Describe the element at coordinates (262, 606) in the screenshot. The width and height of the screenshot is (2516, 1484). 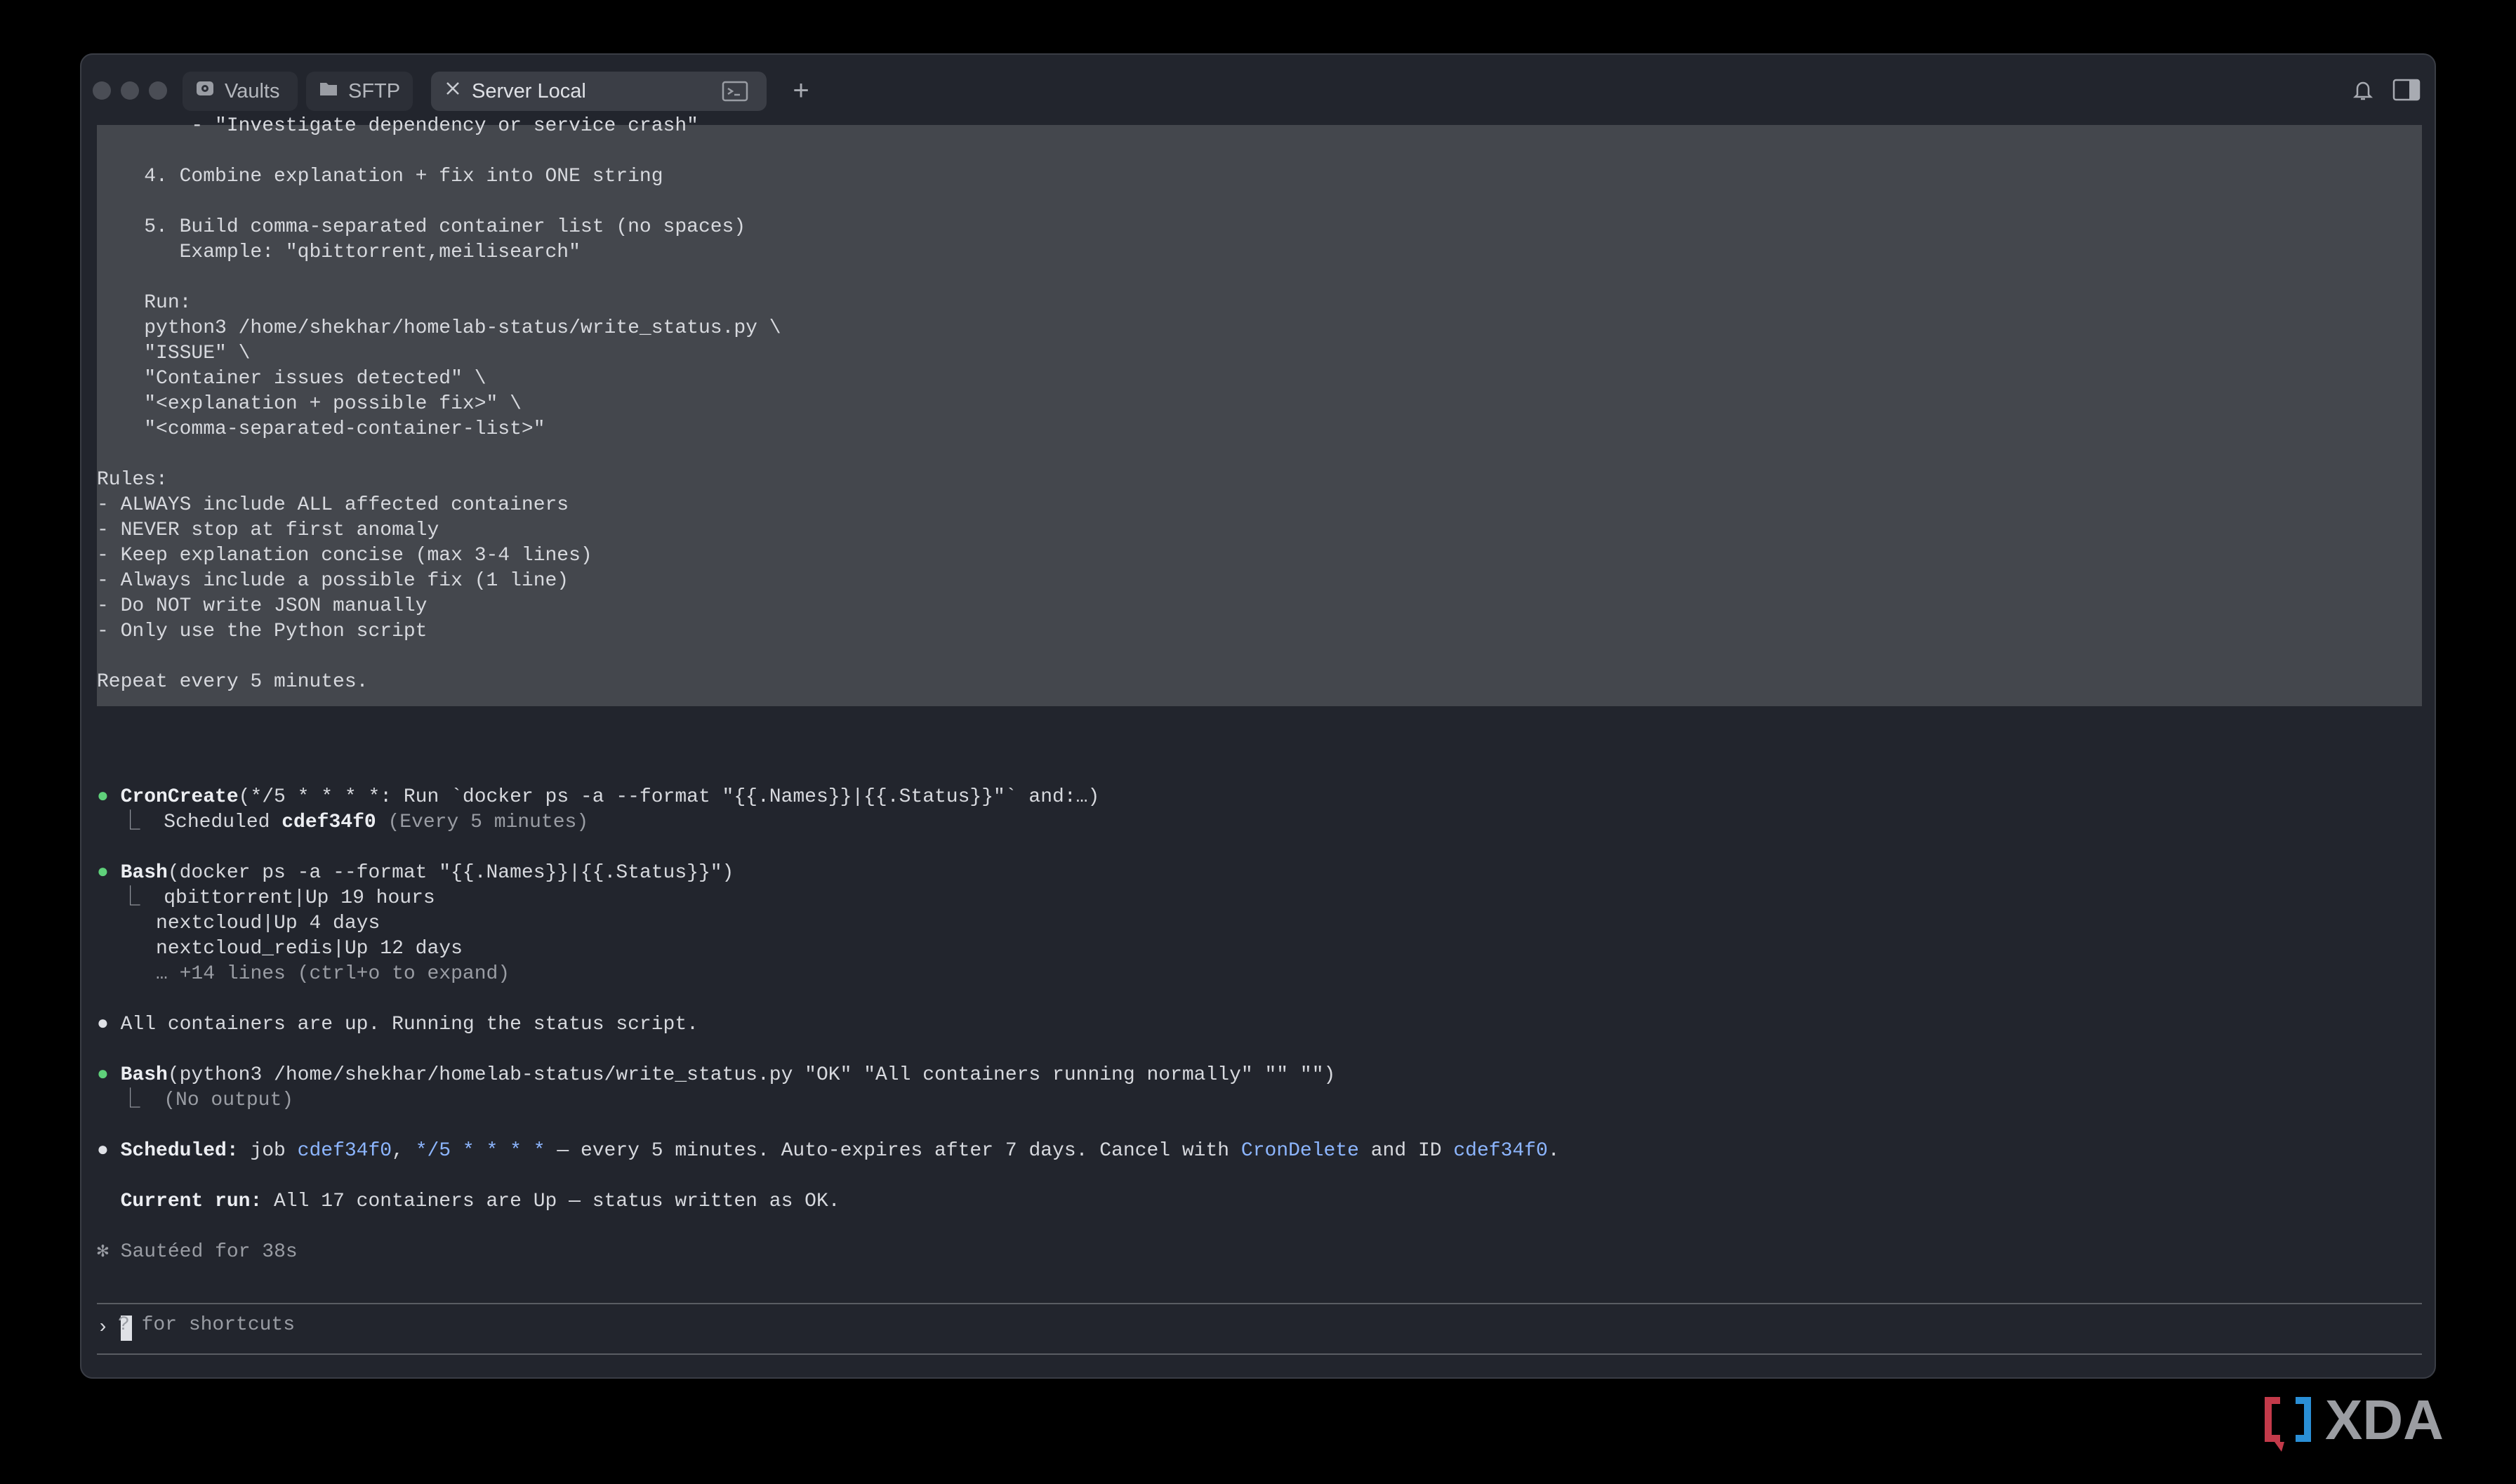
I see `prompt-line: - Do NOT write JSON manually` at that location.